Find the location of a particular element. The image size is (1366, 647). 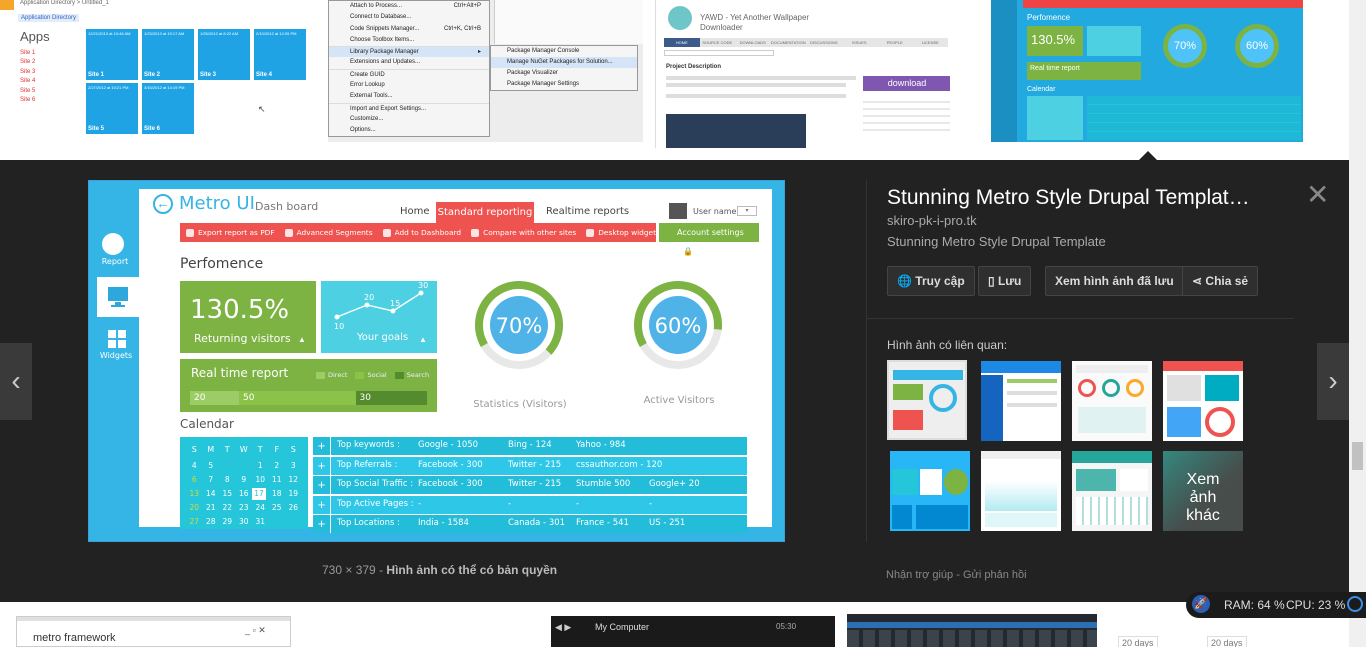

calendar-date: 23 is located at coordinates (244, 508).